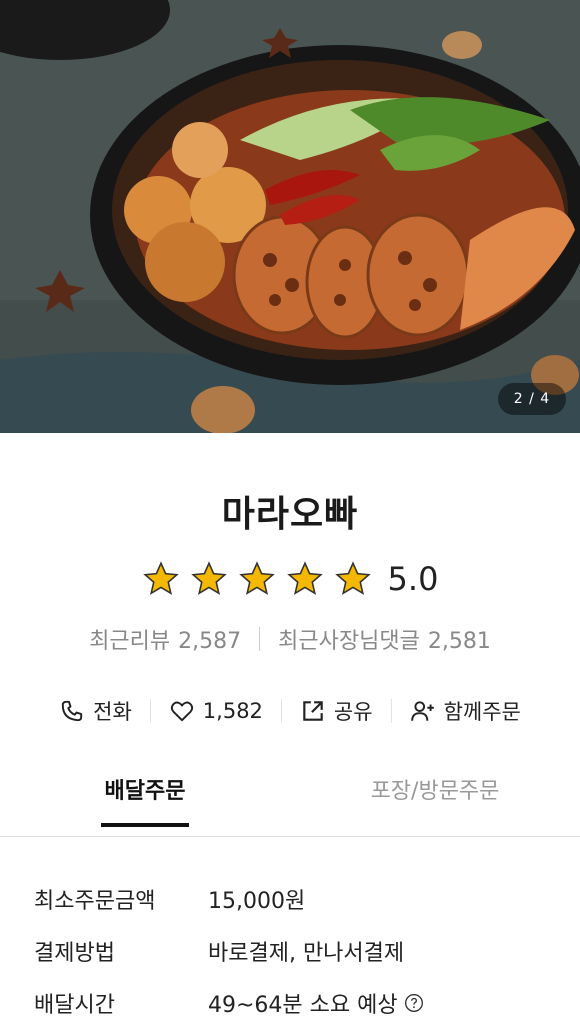  I want to click on action-bar: 전화 1,582 공유 함께주문, so click(290, 711).